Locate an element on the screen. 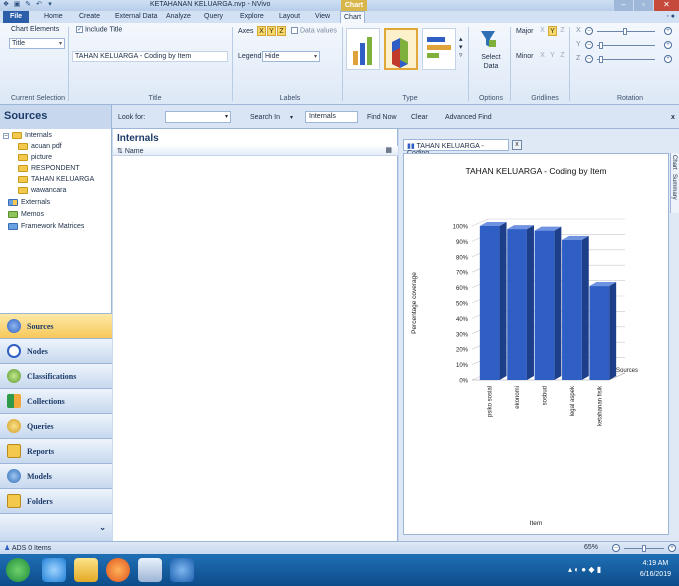 The image size is (679, 586). select-data-icon is located at coordinates (491, 39).